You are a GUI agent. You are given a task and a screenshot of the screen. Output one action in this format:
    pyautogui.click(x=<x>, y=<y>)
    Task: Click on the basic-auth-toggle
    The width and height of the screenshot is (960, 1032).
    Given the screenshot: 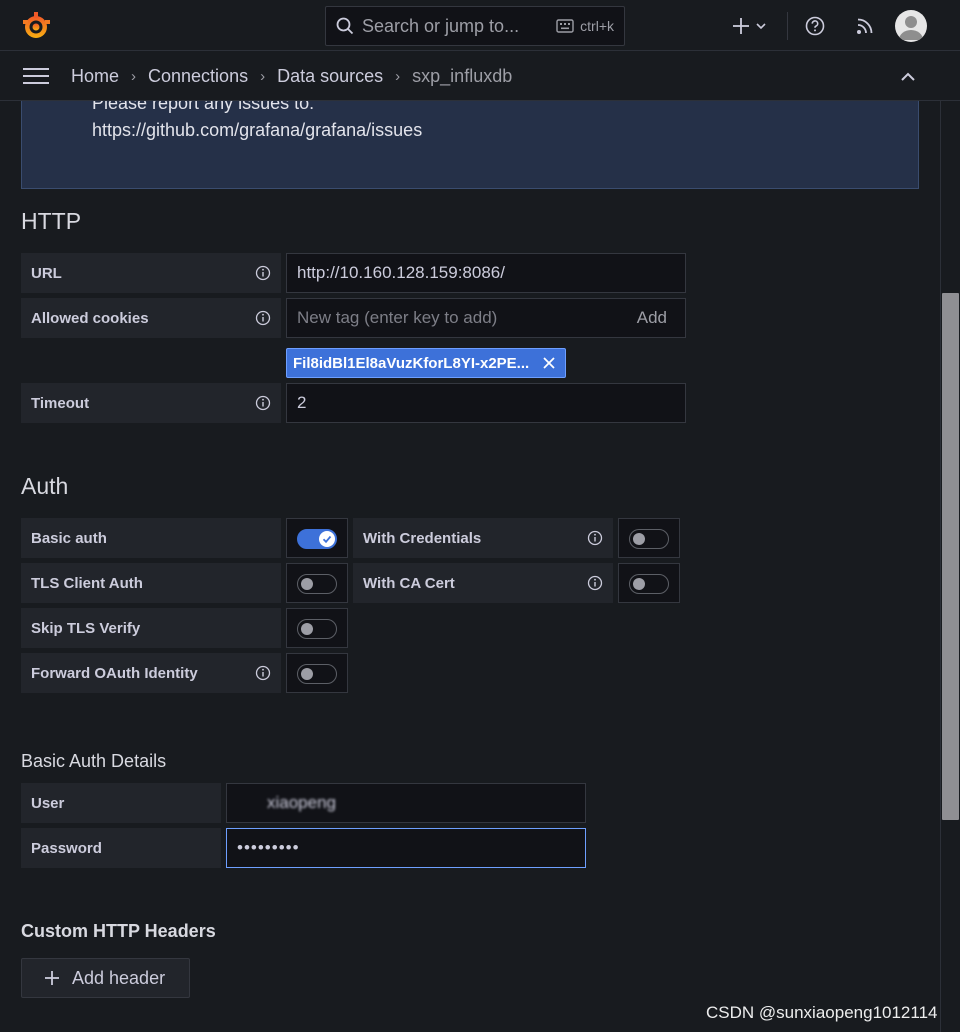 What is the action you would take?
    pyautogui.click(x=317, y=539)
    